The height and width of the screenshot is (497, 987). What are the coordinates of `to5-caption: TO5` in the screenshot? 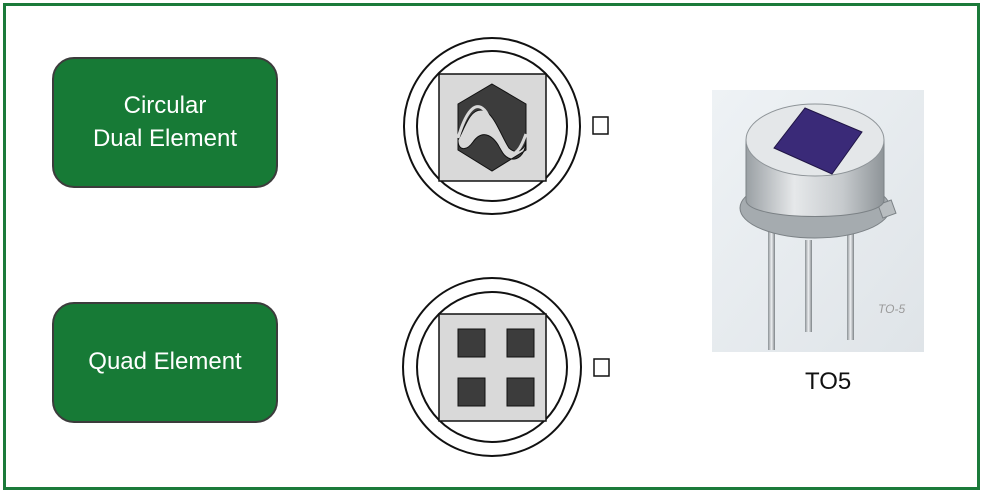 It's located at (828, 381).